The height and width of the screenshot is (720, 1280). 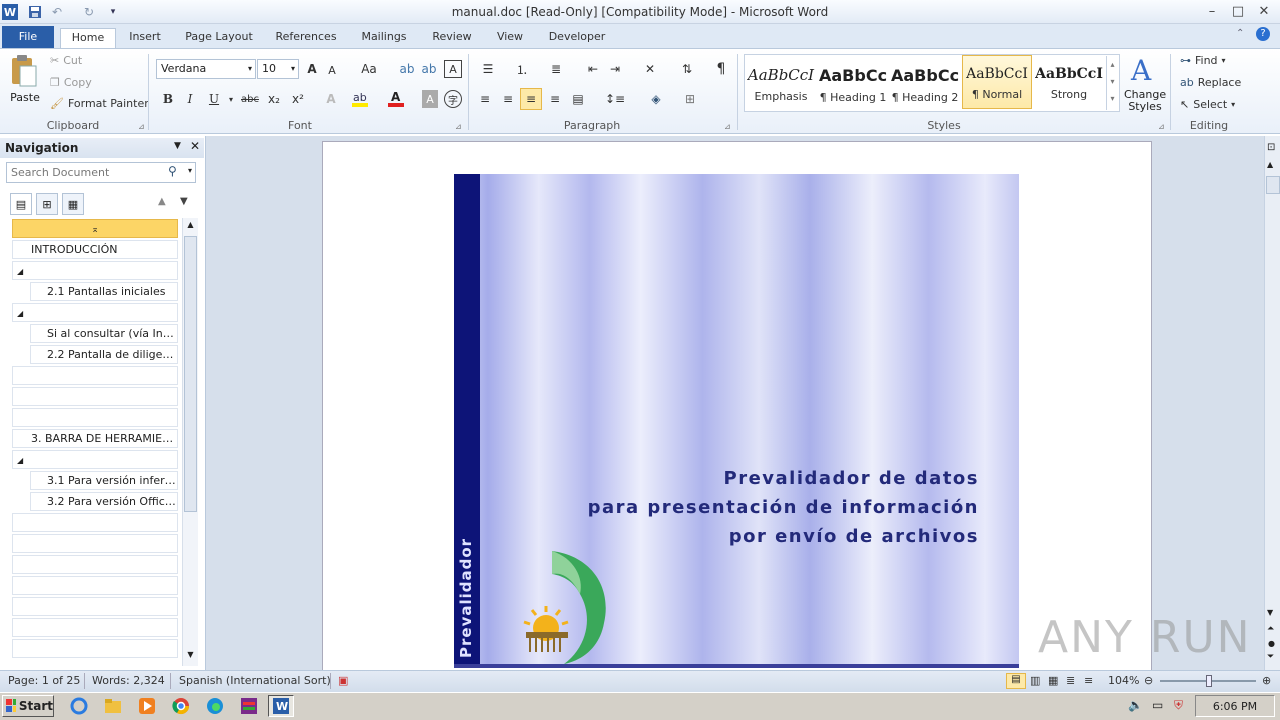 I want to click on italic-button: I, so click(x=190, y=99).